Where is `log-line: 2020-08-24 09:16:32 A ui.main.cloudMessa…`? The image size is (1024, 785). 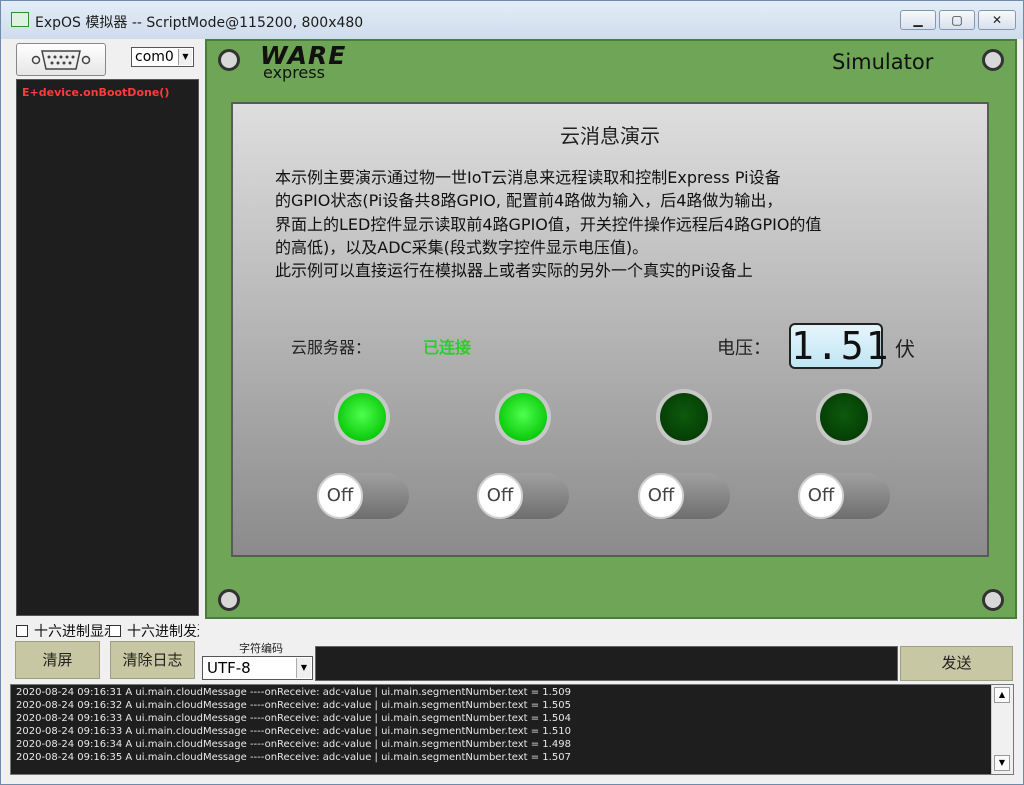 log-line: 2020-08-24 09:16:32 A ui.main.cloudMessa… is located at coordinates (293, 705).